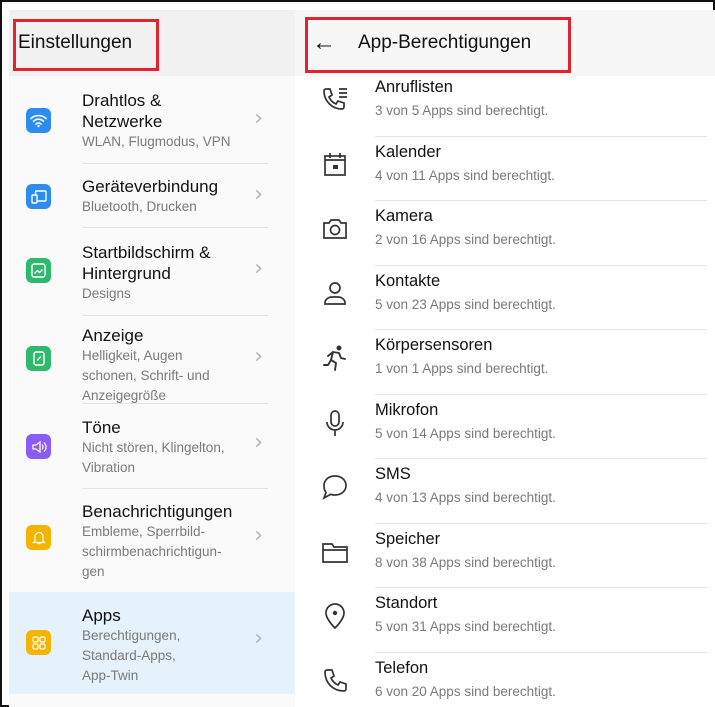 The width and height of the screenshot is (715, 707). Describe the element at coordinates (335, 99) in the screenshot. I see `call-log-icon` at that location.